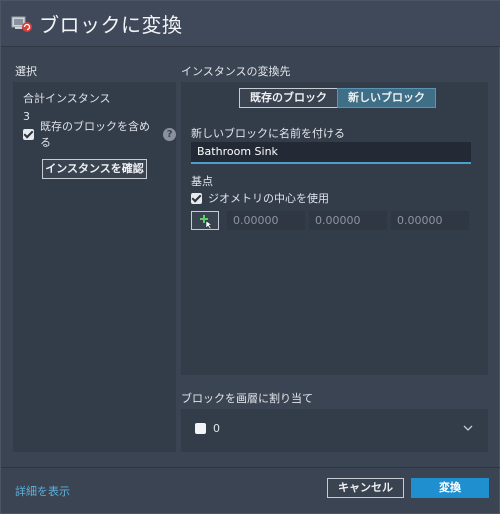  What do you see at coordinates (202, 181) in the screenshot?
I see `base-point-label: 基点` at bounding box center [202, 181].